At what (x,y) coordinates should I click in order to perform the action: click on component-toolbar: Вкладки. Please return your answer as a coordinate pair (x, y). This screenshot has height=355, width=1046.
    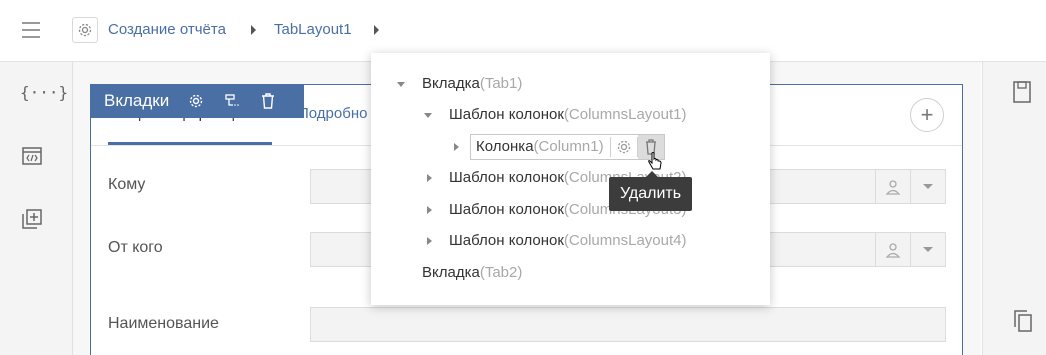
    Looking at the image, I should click on (197, 101).